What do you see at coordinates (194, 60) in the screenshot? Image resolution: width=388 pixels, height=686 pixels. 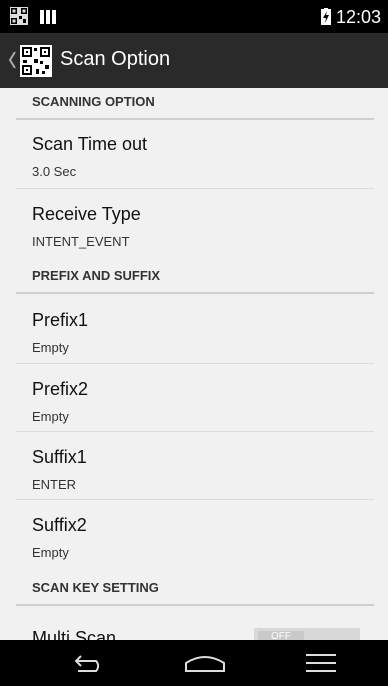 I see `action-bar: Scan Option` at bounding box center [194, 60].